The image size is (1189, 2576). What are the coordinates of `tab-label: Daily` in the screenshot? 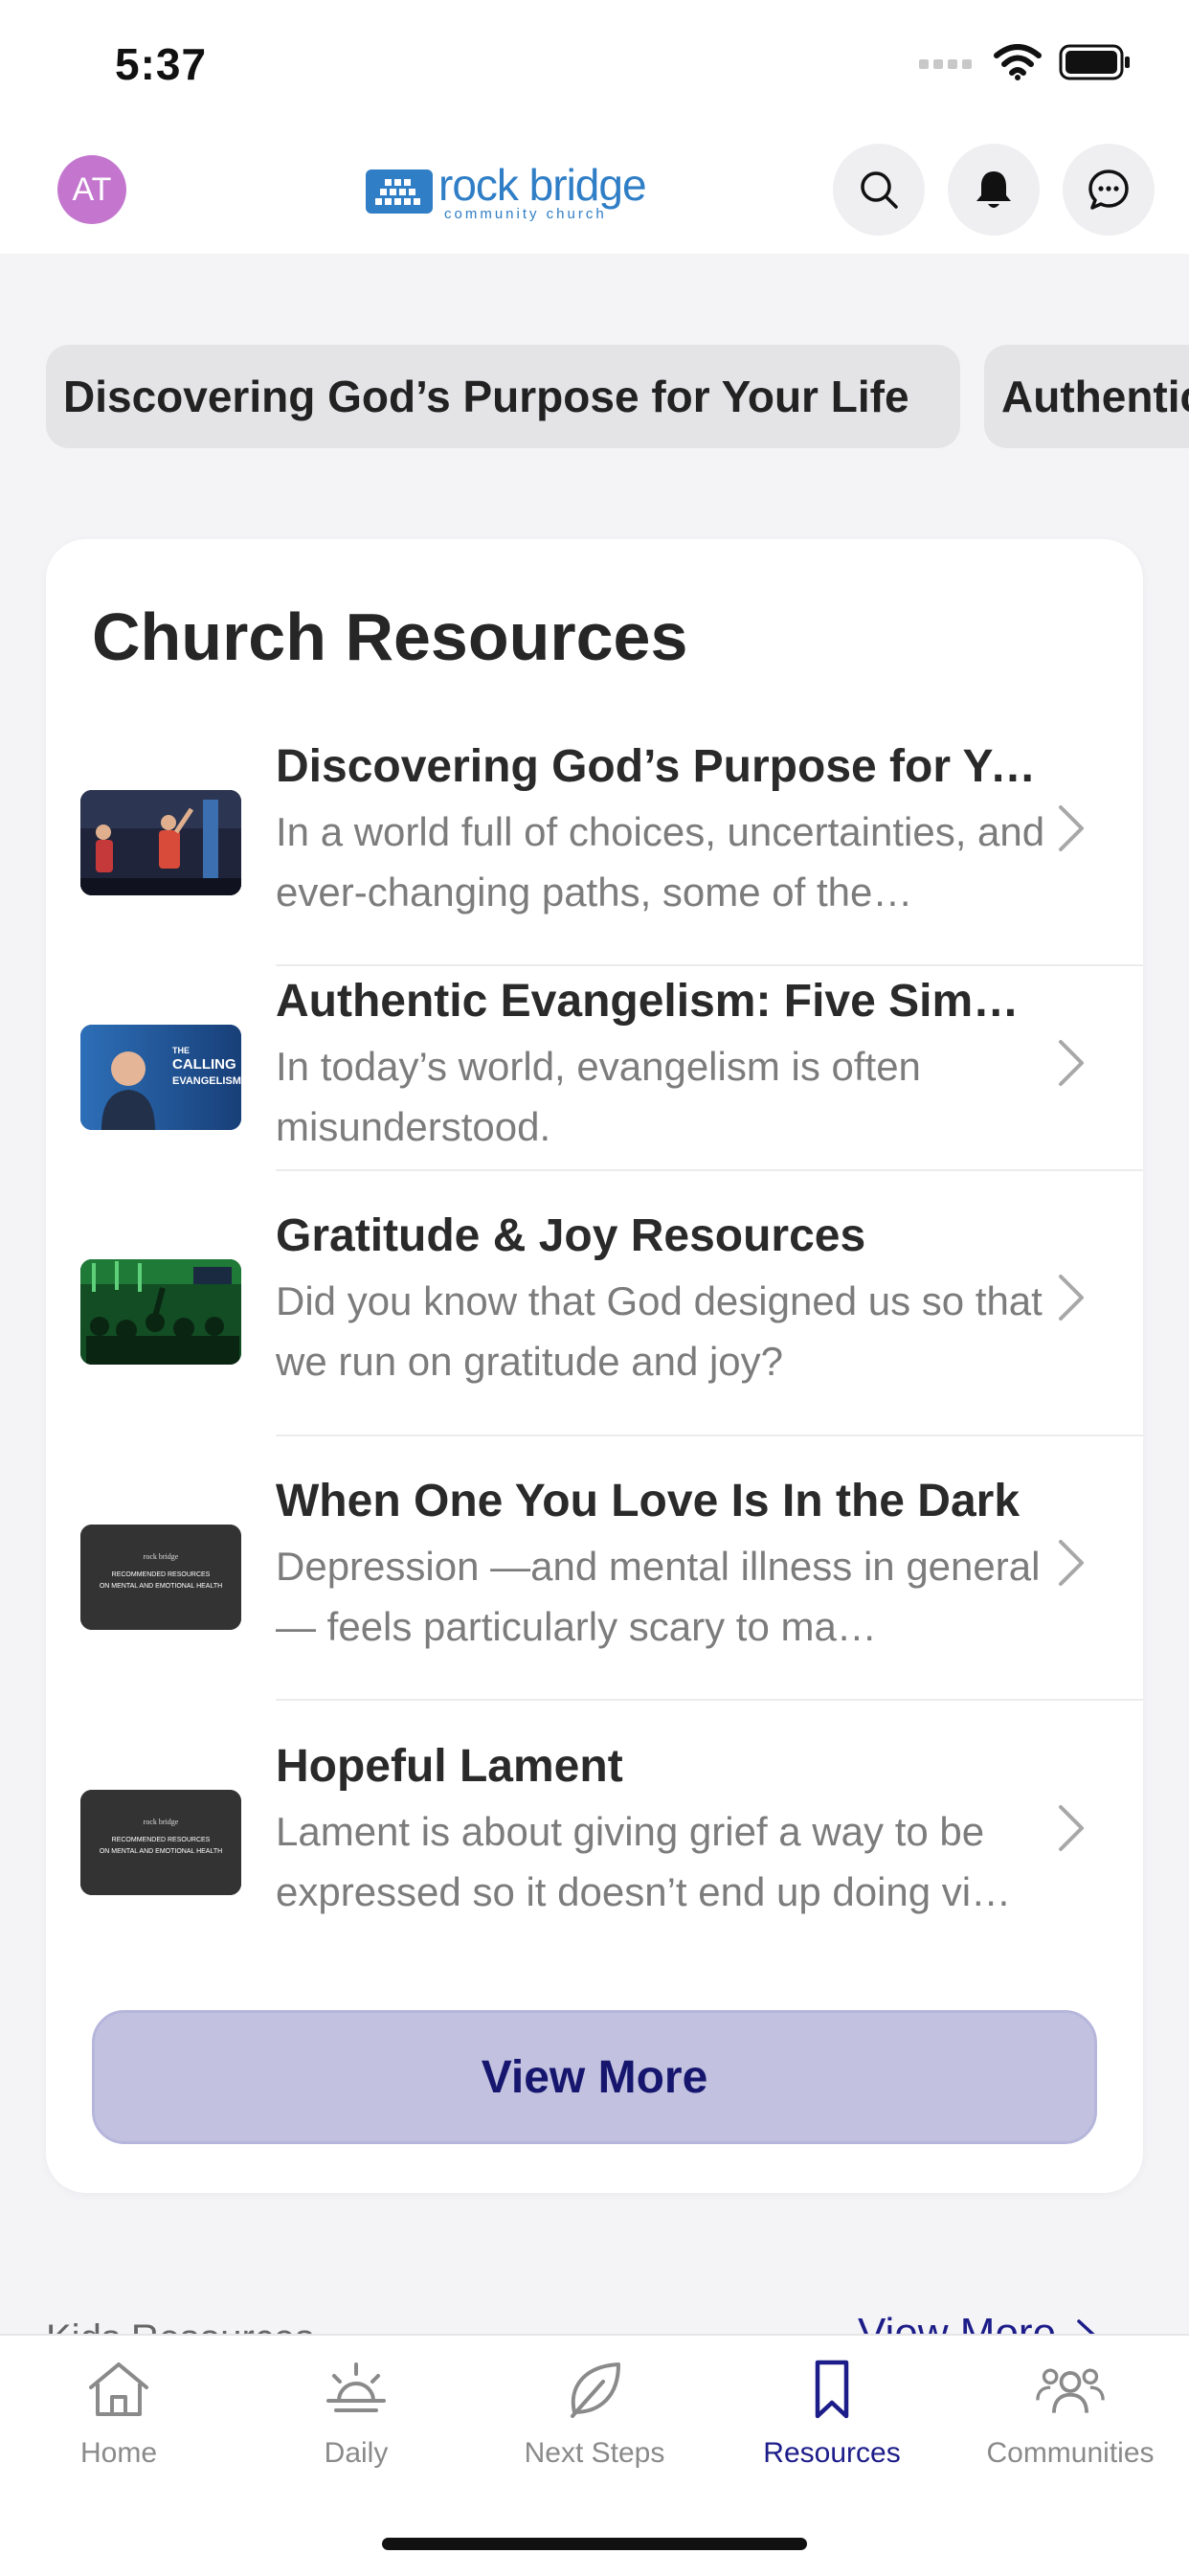 It's located at (356, 2453).